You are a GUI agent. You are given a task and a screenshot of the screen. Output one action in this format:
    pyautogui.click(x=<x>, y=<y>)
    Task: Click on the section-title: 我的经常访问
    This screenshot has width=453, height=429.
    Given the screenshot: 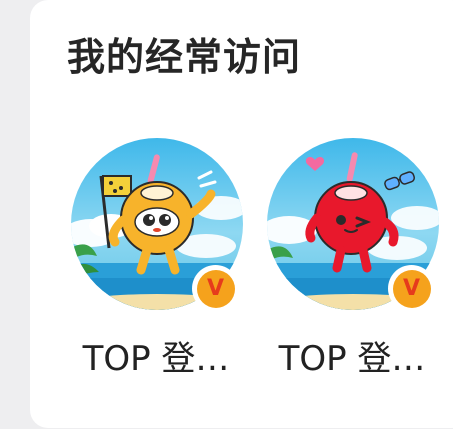 What is the action you would take?
    pyautogui.click(x=184, y=57)
    